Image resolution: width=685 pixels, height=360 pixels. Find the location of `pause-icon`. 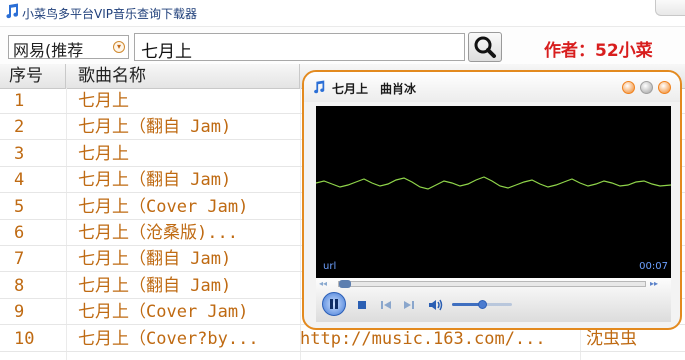

pause-icon is located at coordinates (334, 304).